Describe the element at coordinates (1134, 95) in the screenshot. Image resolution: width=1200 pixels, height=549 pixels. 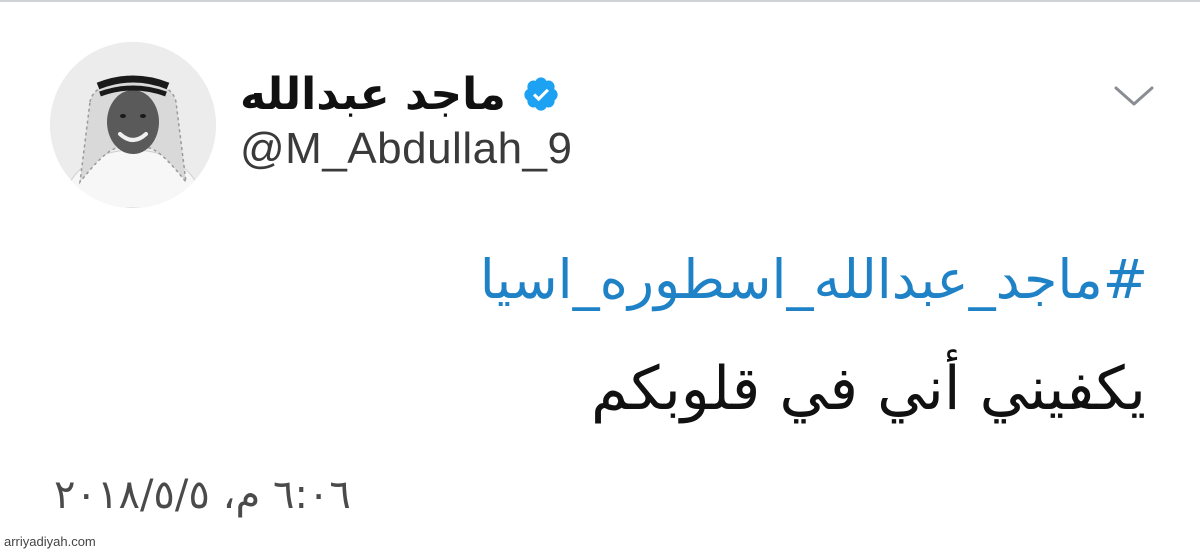
I see `chevron-down-icon` at that location.